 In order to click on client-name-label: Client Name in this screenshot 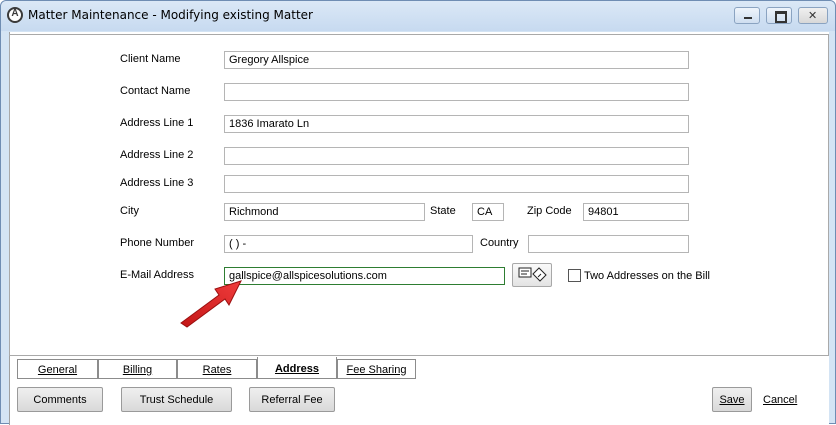, I will do `click(150, 59)`.